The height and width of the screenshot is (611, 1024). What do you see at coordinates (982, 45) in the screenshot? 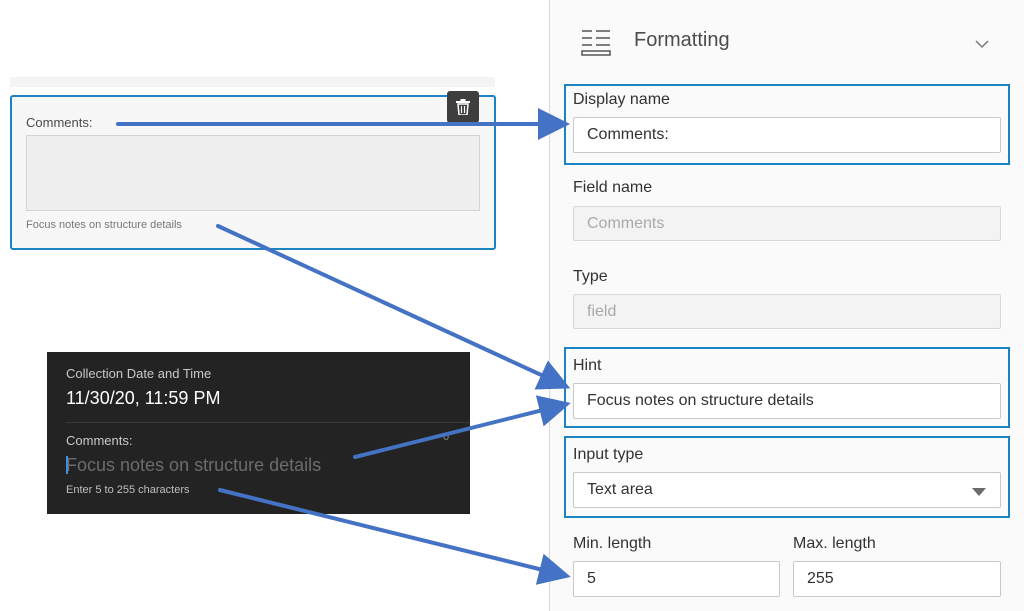
I see `chevron-down-icon` at bounding box center [982, 45].